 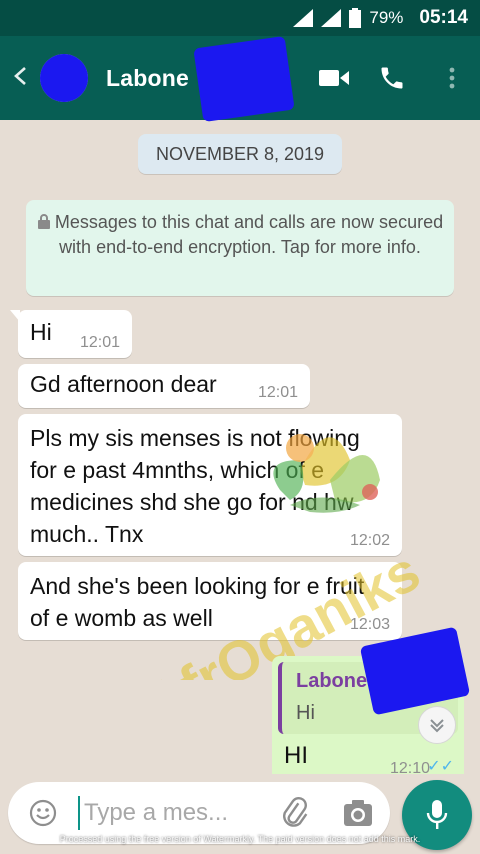 I want to click on status-bar: 79% 05:14, so click(x=240, y=18).